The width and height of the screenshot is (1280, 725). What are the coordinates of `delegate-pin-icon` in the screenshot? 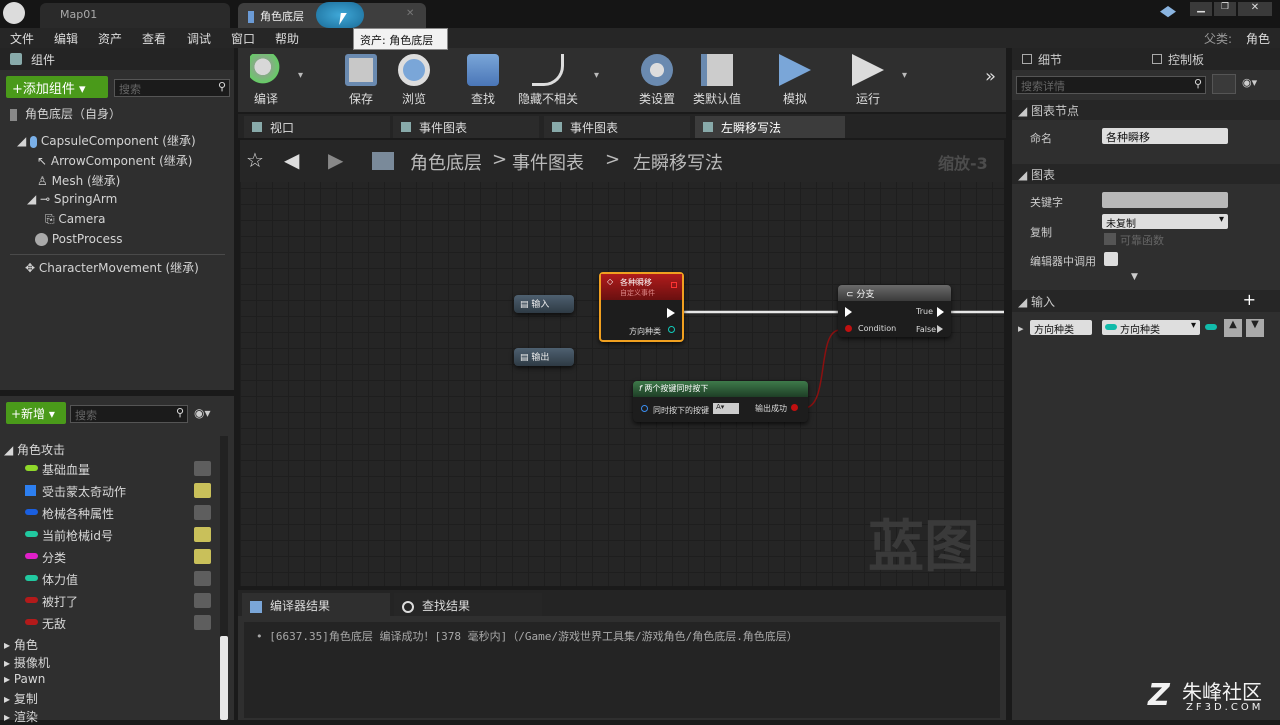 It's located at (674, 285).